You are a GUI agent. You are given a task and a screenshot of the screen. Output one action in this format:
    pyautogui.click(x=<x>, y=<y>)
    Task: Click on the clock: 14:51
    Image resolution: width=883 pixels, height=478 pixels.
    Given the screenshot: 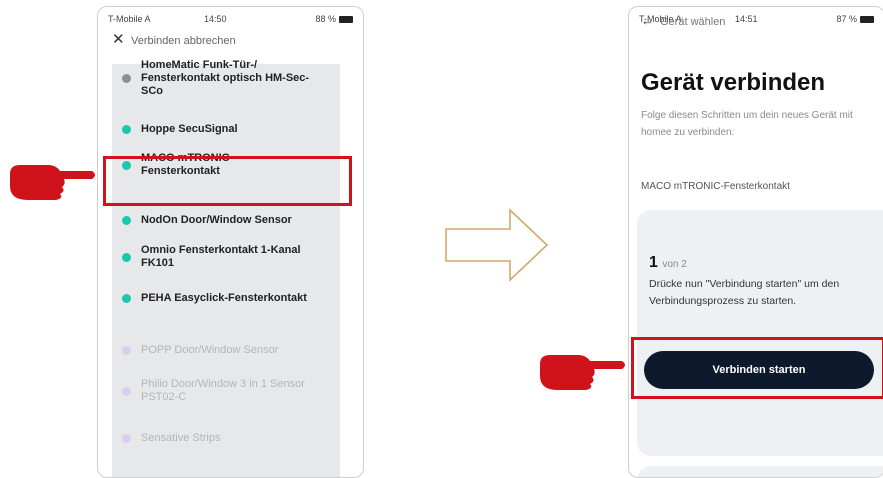 What is the action you would take?
    pyautogui.click(x=746, y=19)
    